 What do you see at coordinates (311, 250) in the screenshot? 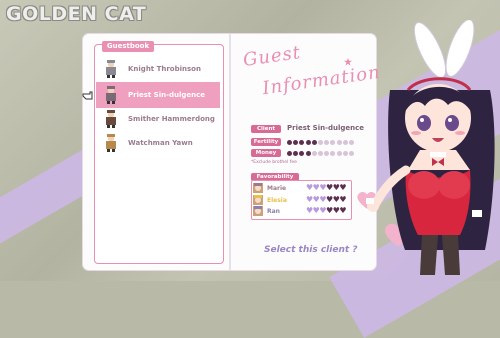
I see `select-client-button: Select this client ?` at bounding box center [311, 250].